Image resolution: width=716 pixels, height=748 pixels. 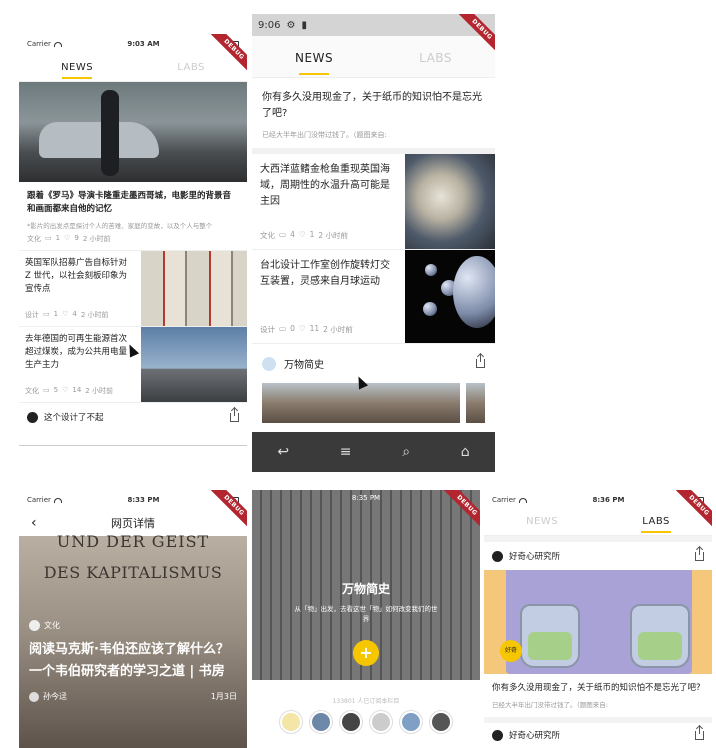 I want to click on labs-card-title: 这个设计了不起, so click(x=74, y=418).